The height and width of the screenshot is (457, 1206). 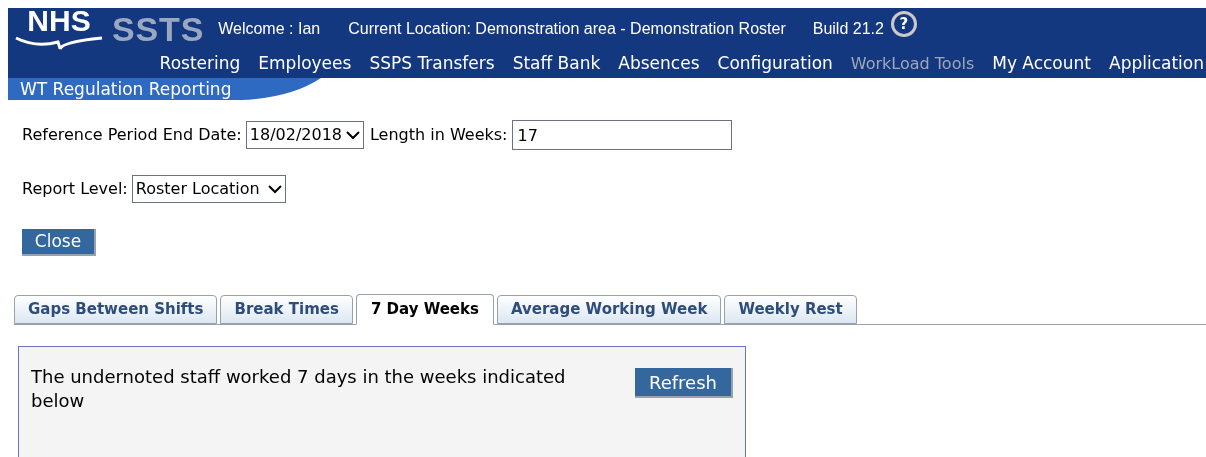 I want to click on menu-item: SSPS Transfers, so click(x=432, y=64).